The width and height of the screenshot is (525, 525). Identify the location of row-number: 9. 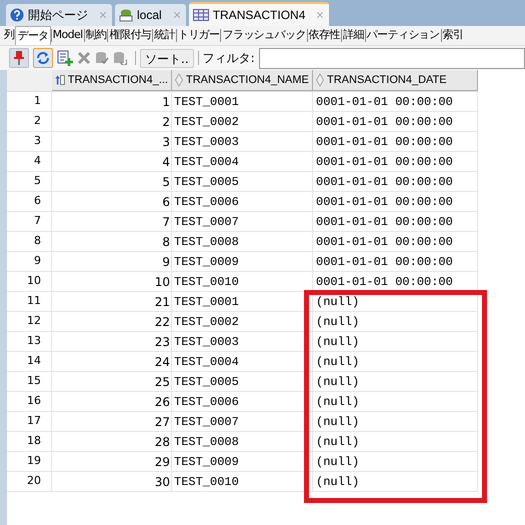
(29, 261).